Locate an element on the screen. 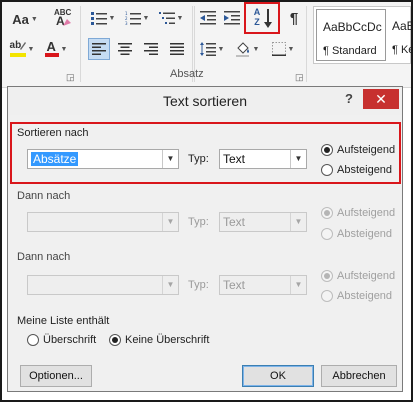 The height and width of the screenshot is (402, 413). highlighter-icon: ab is located at coordinates (17, 49).